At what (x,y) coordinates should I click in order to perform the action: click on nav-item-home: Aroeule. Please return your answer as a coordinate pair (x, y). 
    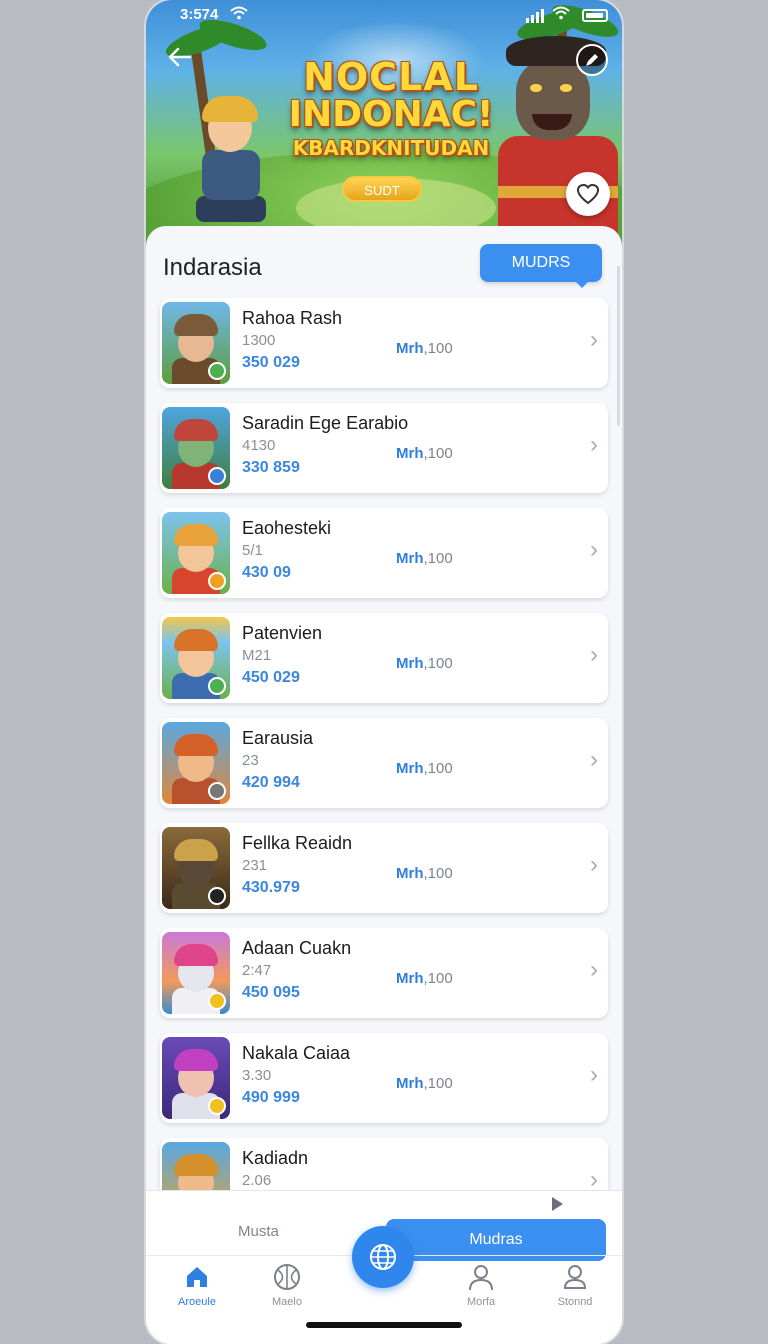
    Looking at the image, I should click on (197, 1285).